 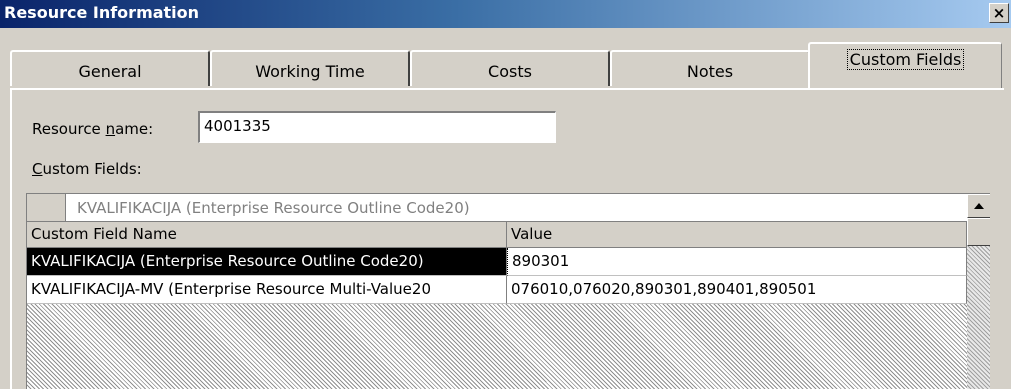 I want to click on resource-name-input: 4001335, so click(x=377, y=127).